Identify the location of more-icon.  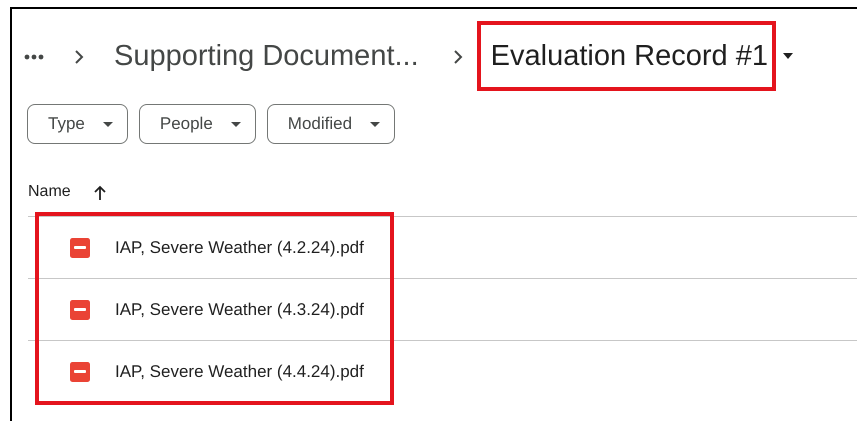
(34, 57).